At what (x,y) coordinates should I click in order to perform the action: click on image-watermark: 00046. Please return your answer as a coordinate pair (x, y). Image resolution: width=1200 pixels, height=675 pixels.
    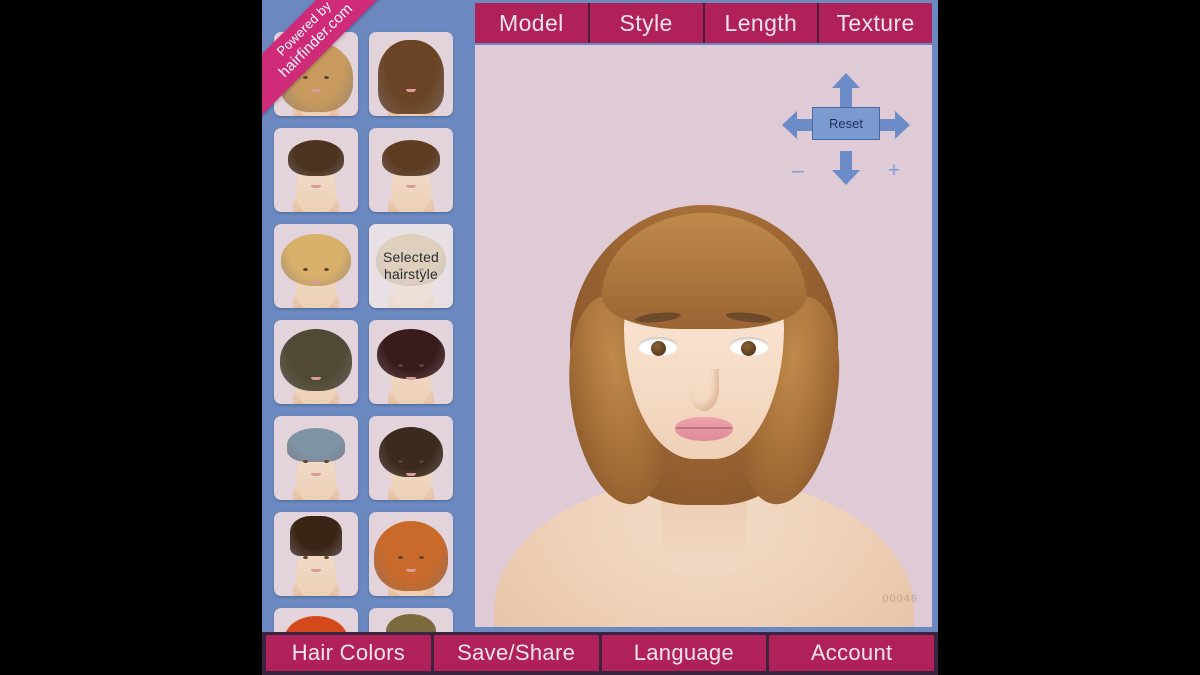
    Looking at the image, I should click on (900, 599).